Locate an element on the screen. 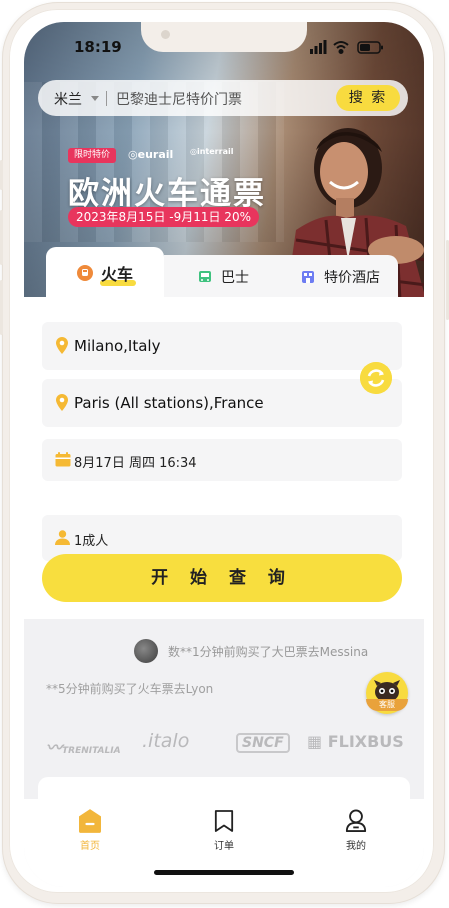  status-icons is located at coordinates (346, 47).